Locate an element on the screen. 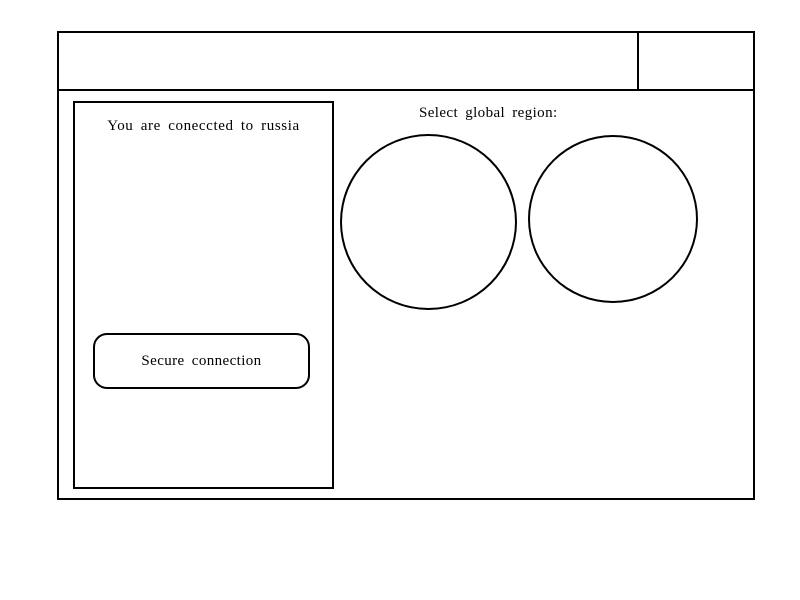  region-select-title: Select global region: is located at coordinates (488, 113).